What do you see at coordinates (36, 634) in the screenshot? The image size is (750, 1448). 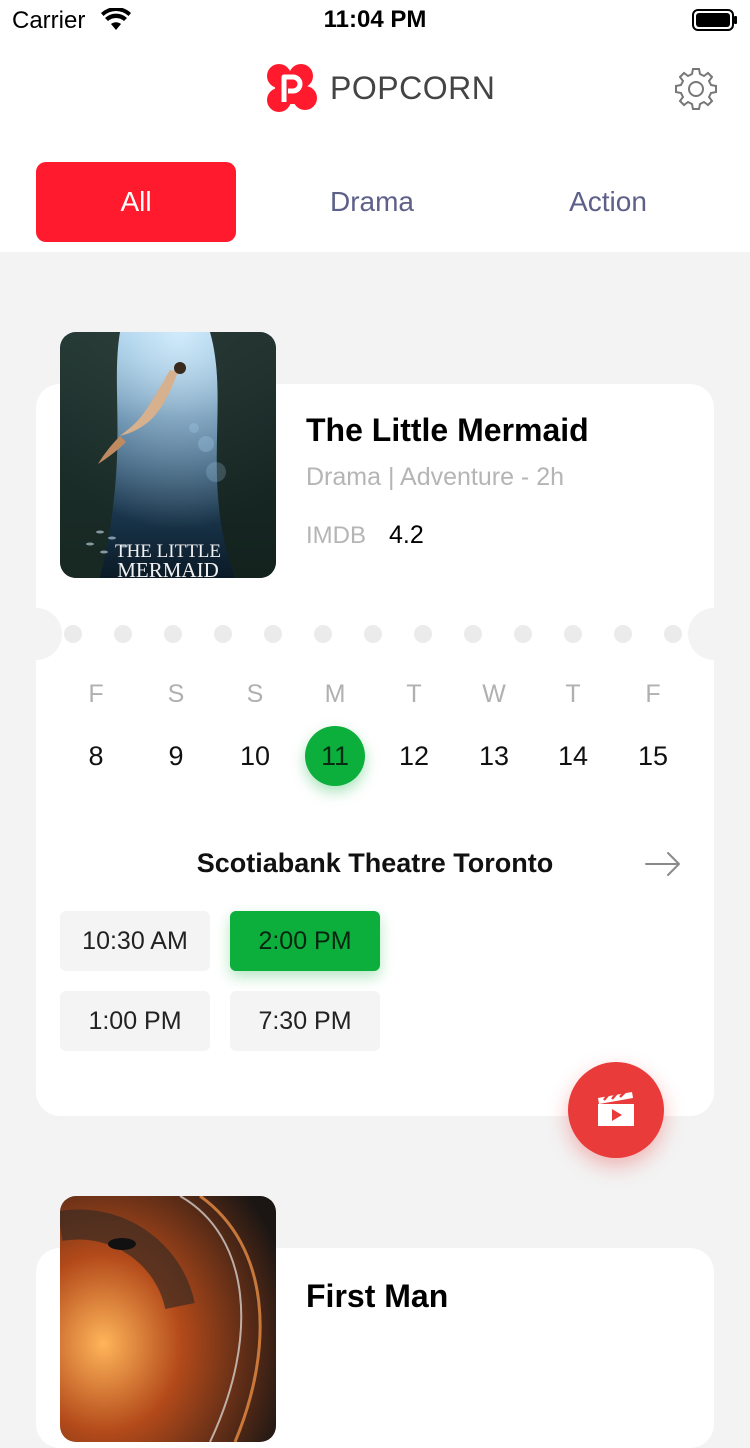 I see `ticket-notch-left` at bounding box center [36, 634].